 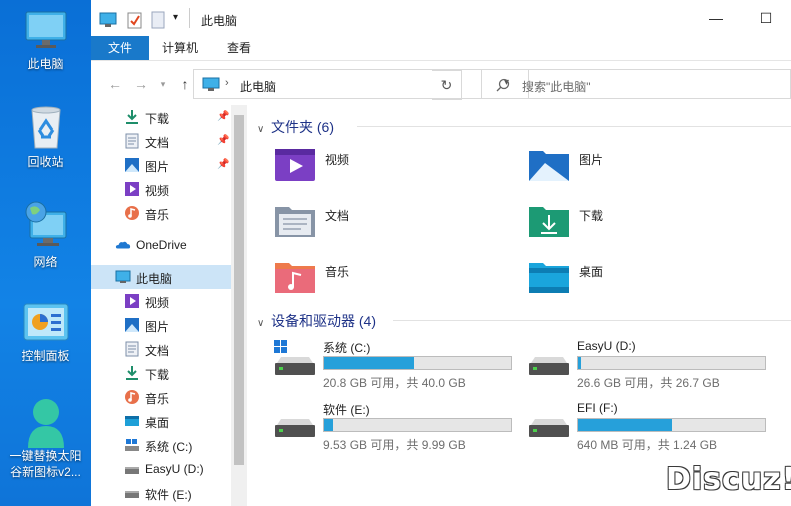 I want to click on documents-folder-icon, so click(x=295, y=222).